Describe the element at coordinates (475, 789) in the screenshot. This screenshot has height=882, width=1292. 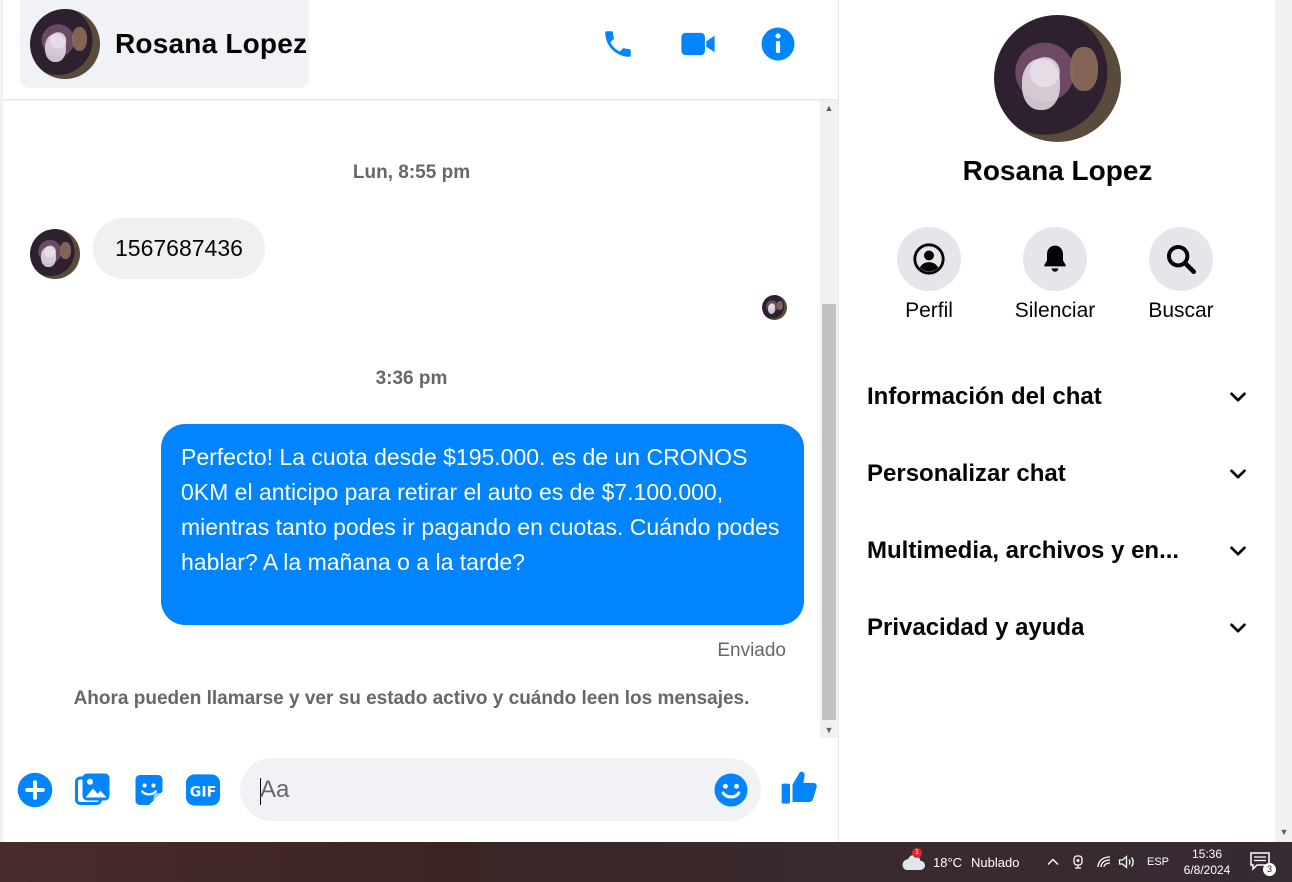
I see `message-input` at that location.